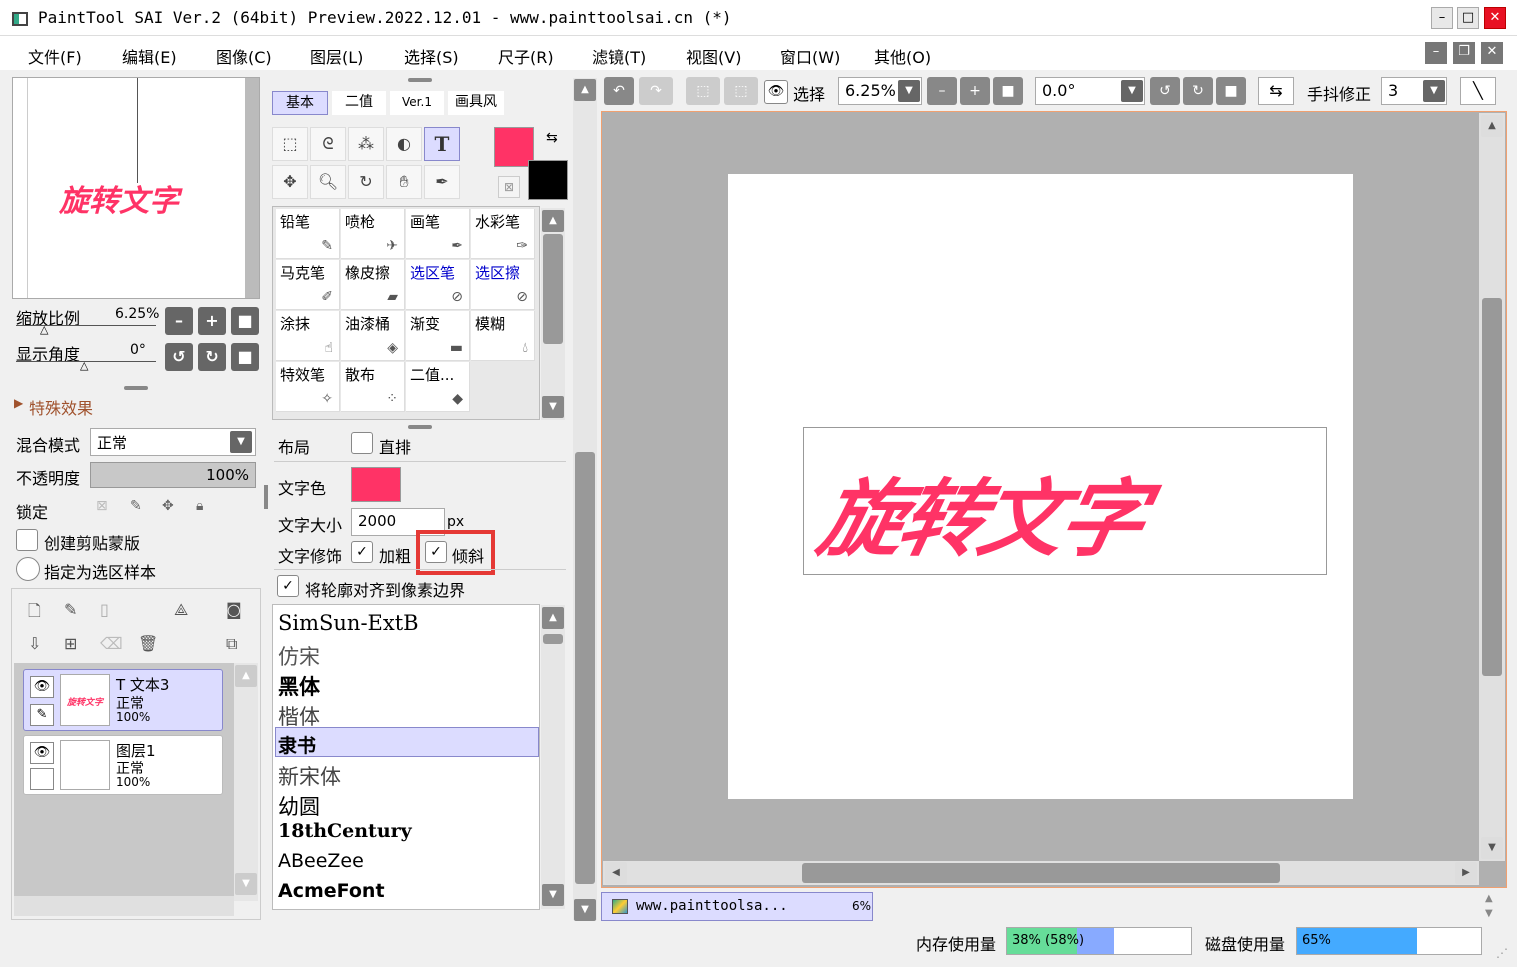  I want to click on resize-grip-icon: ⋰, so click(1502, 953).